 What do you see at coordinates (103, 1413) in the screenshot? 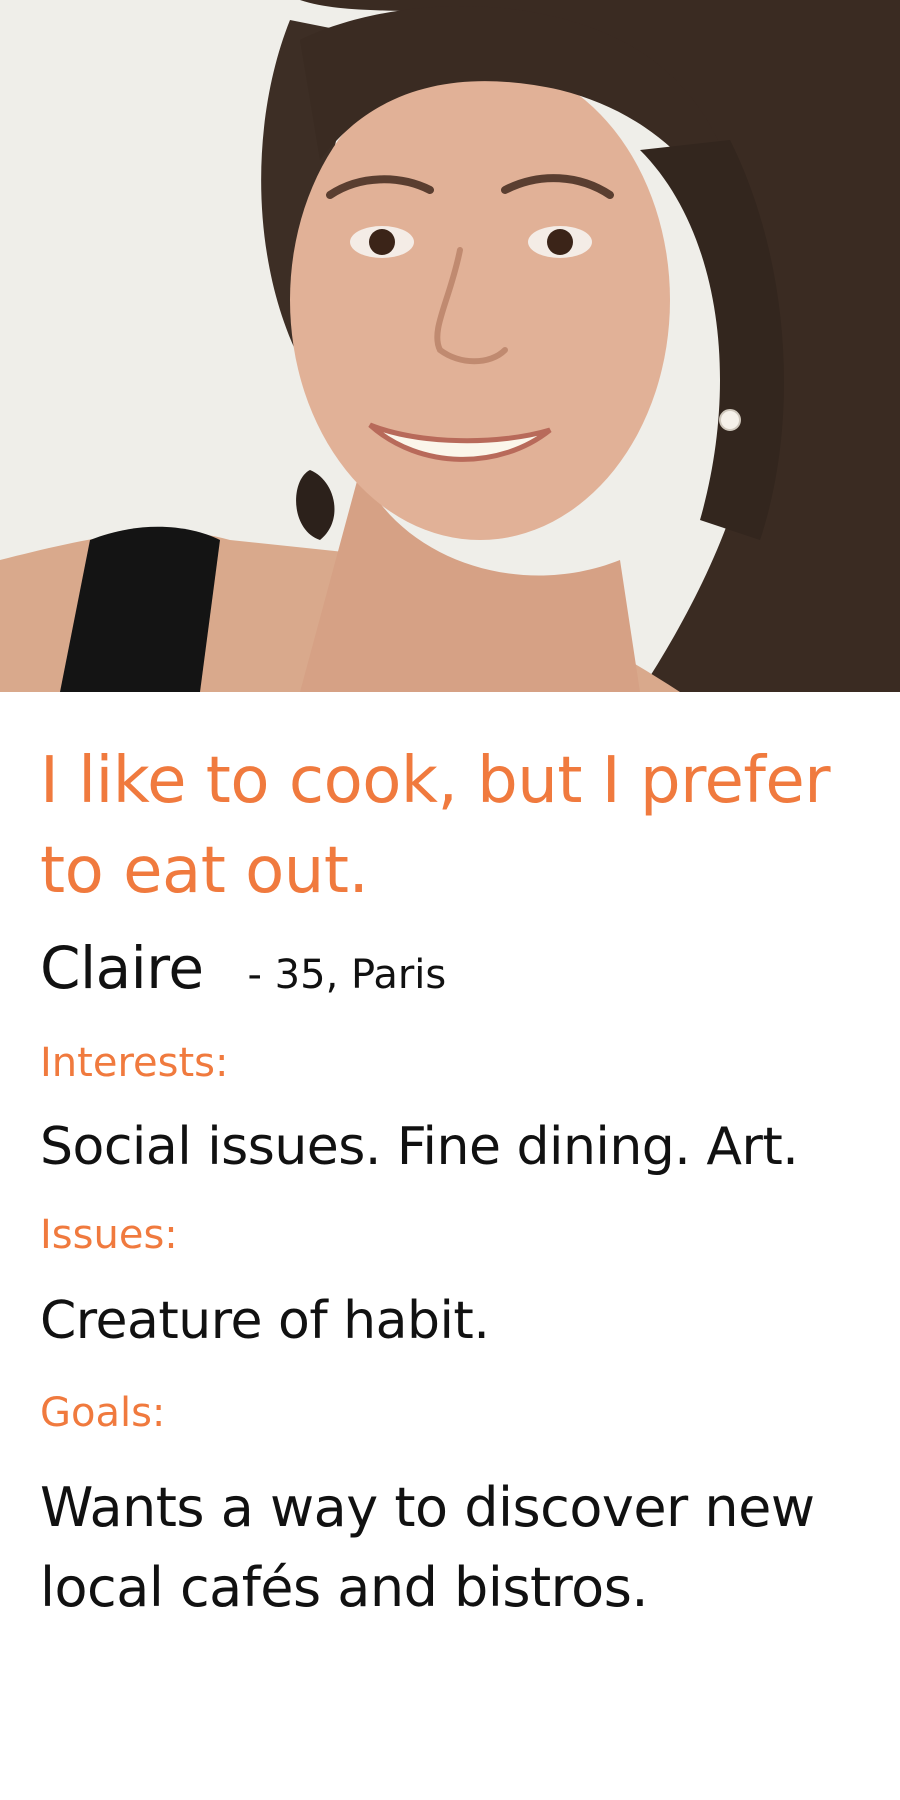
I see `goals-label: Goals:` at bounding box center [103, 1413].